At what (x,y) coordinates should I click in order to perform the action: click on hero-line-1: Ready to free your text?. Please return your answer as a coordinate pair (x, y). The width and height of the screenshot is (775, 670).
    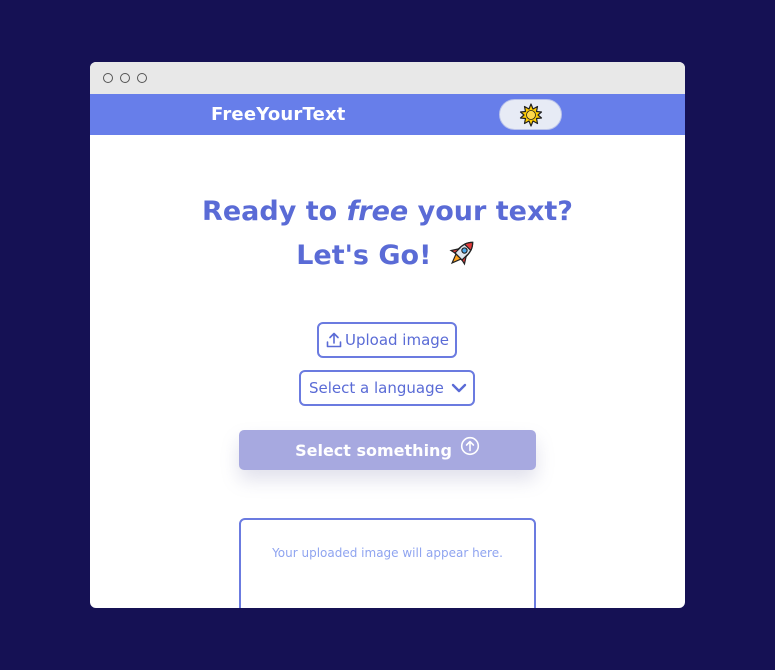
    Looking at the image, I should click on (387, 211).